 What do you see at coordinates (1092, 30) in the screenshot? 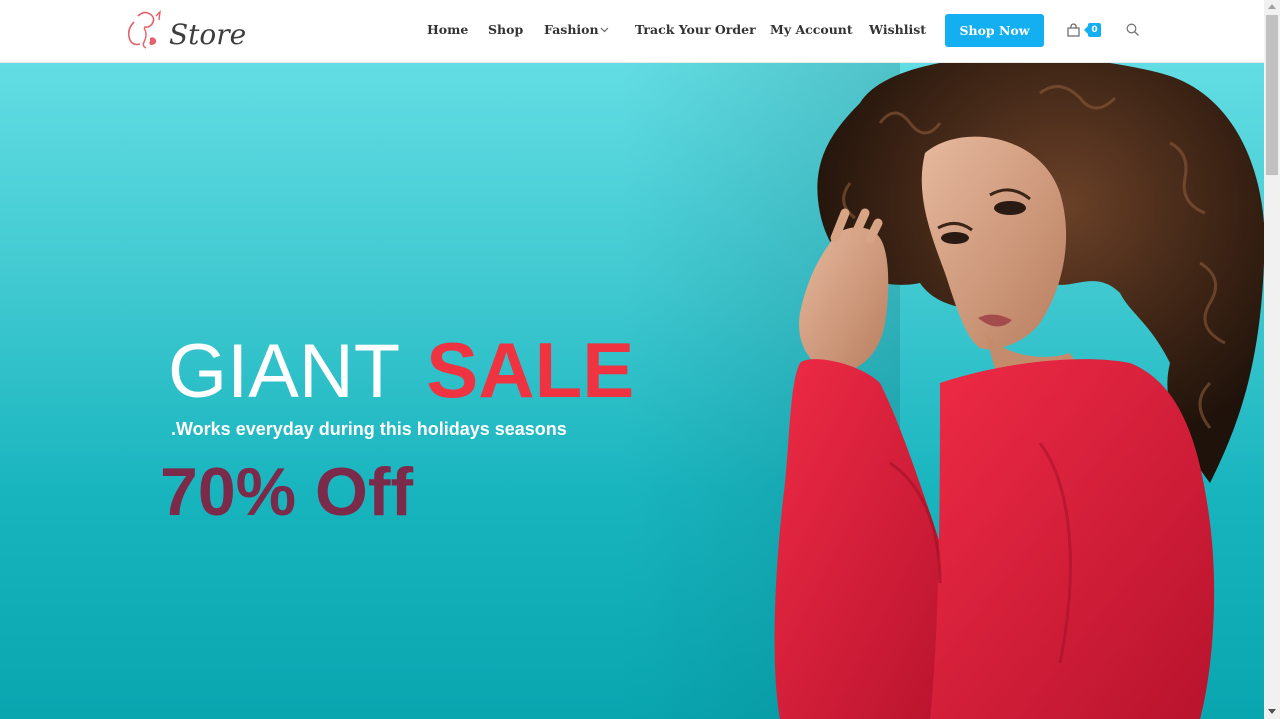
I see `cart-count-badge: 0` at bounding box center [1092, 30].